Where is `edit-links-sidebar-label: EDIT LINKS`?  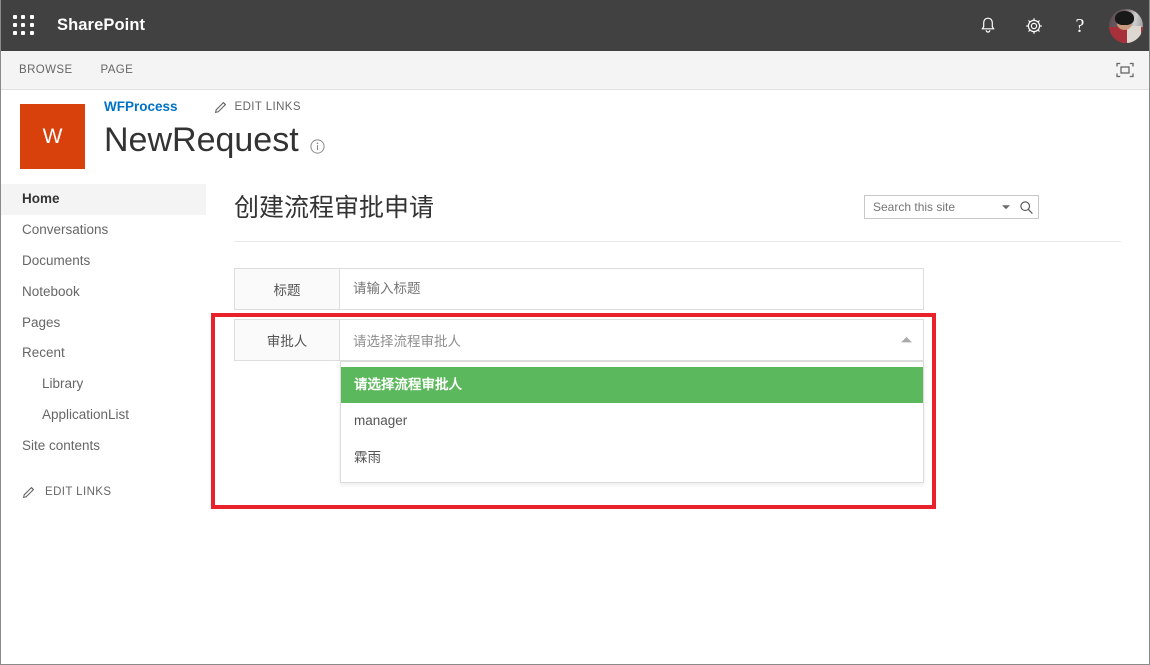
edit-links-sidebar-label: EDIT LINKS is located at coordinates (78, 491).